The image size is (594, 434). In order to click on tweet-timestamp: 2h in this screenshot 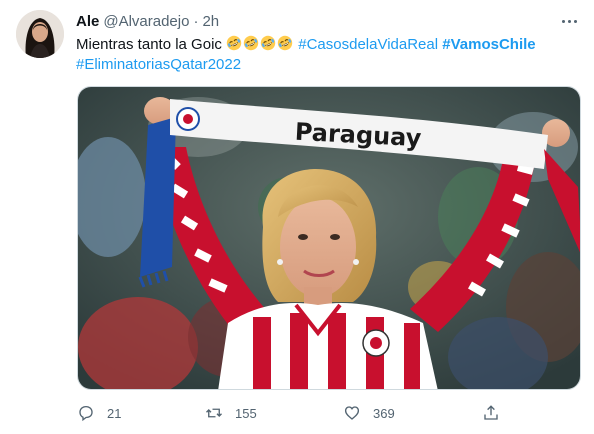, I will do `click(210, 21)`.